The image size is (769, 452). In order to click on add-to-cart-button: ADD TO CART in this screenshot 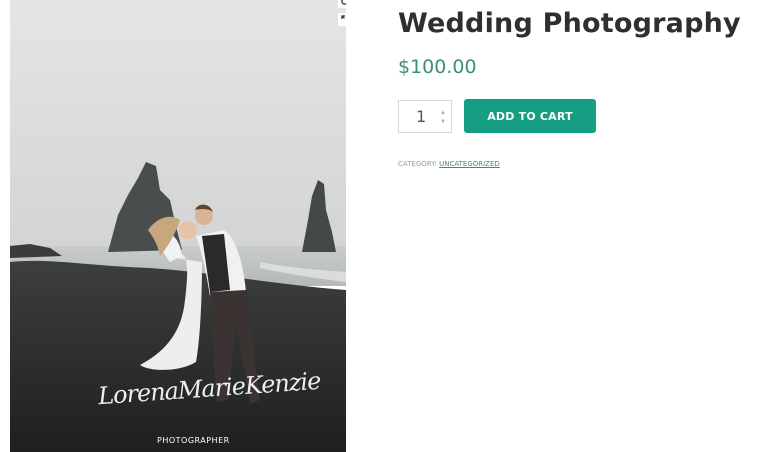, I will do `click(530, 116)`.